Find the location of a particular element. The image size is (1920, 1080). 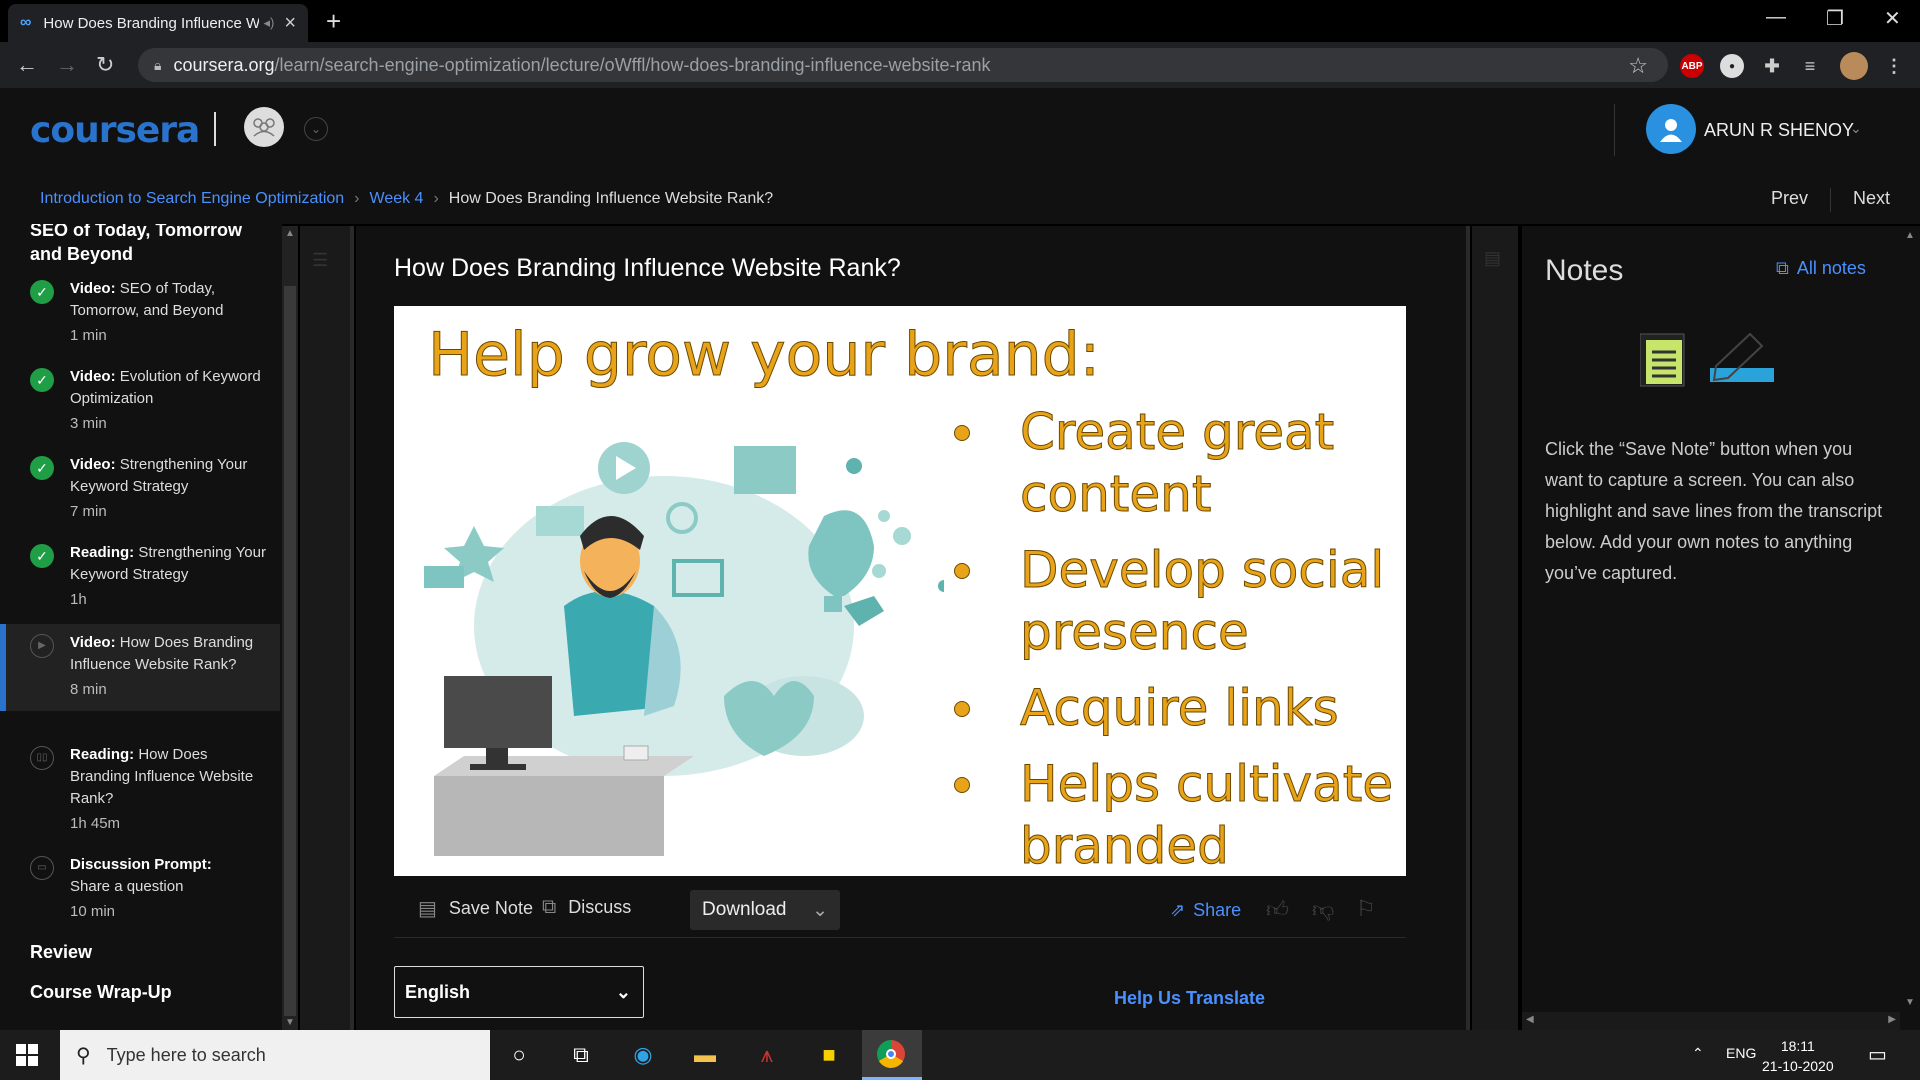

checkmark-icon: ✓ is located at coordinates (42, 380).